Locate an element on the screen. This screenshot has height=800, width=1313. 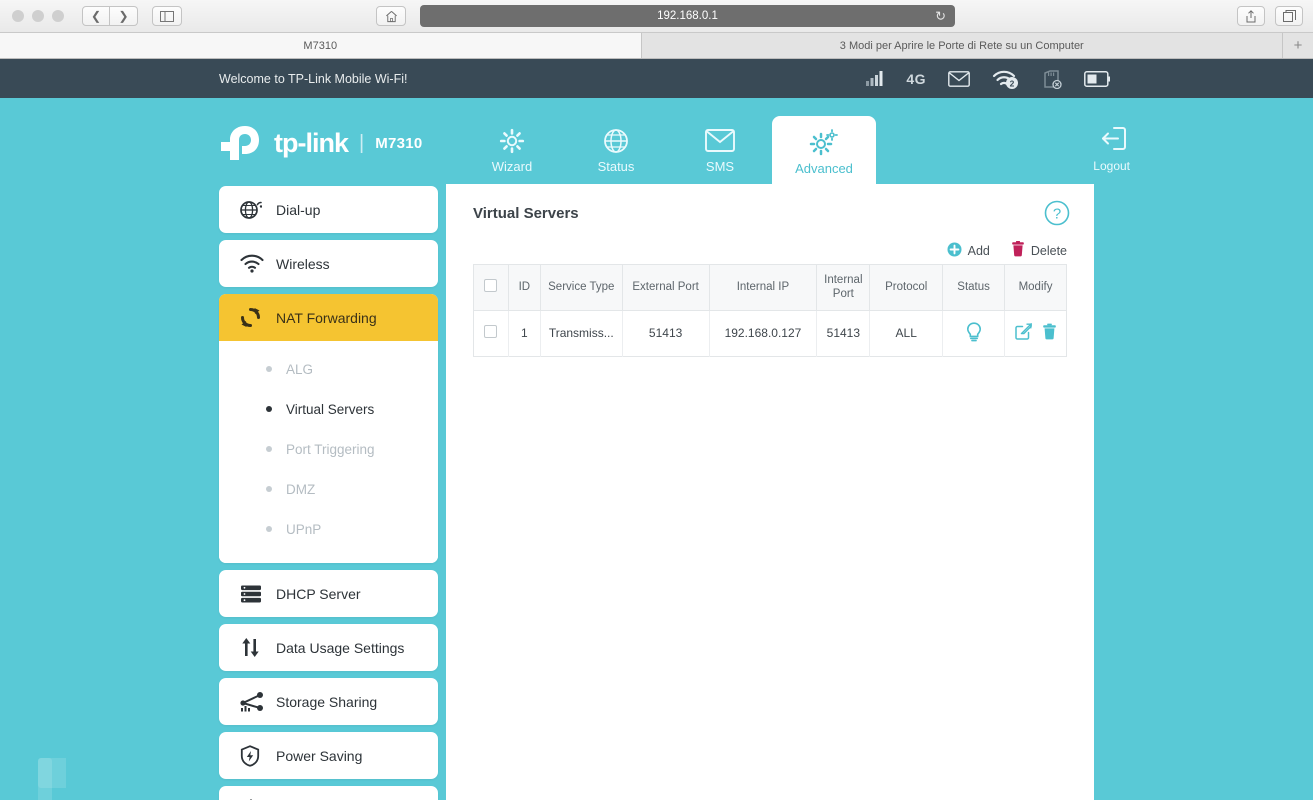
sidebar-subitem-upnp: UPnP is located at coordinates (328, 529).